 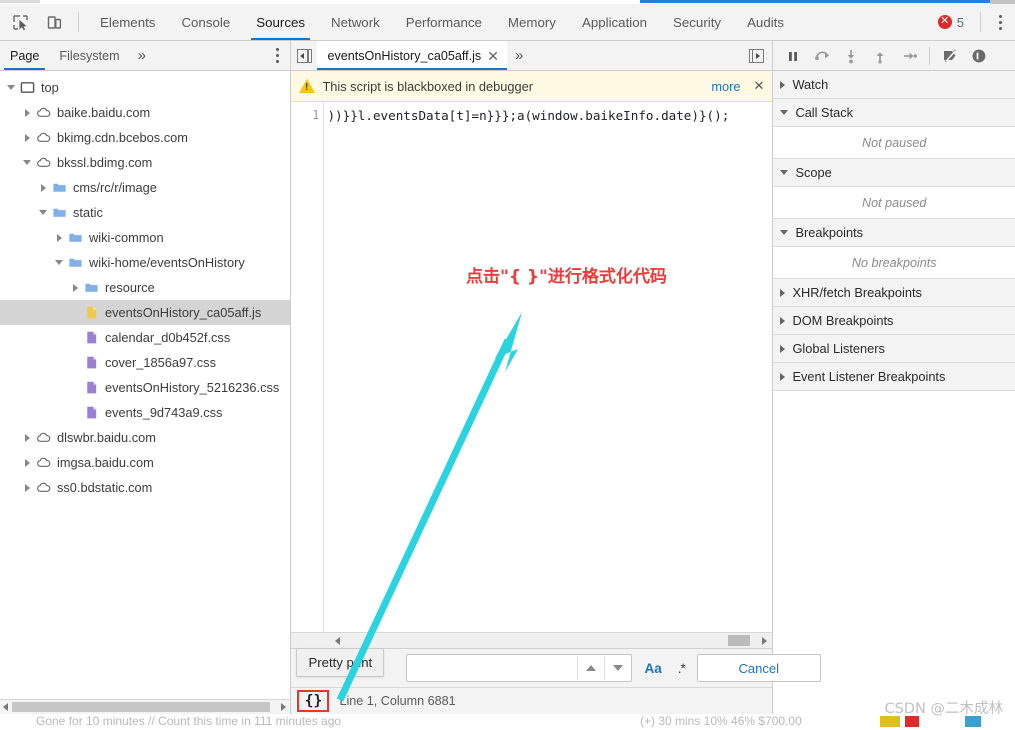 I want to click on blackbox-more-link: more, so click(x=725, y=86).